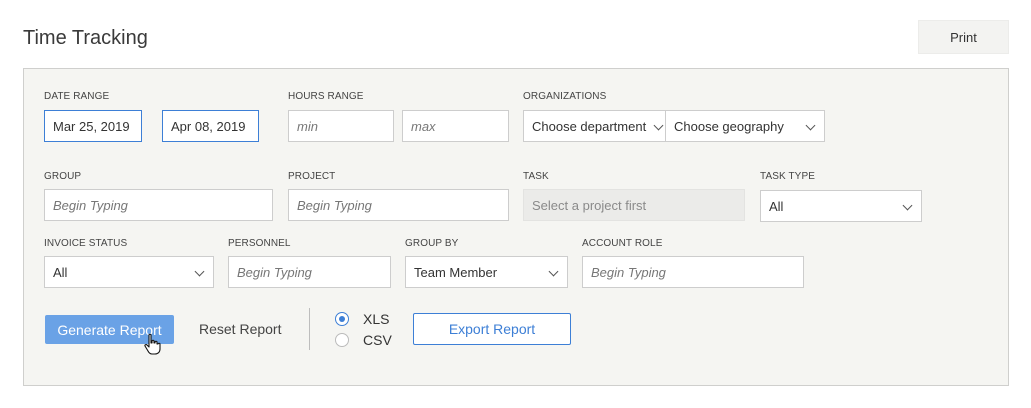  I want to click on task-label: TASK, so click(536, 176).